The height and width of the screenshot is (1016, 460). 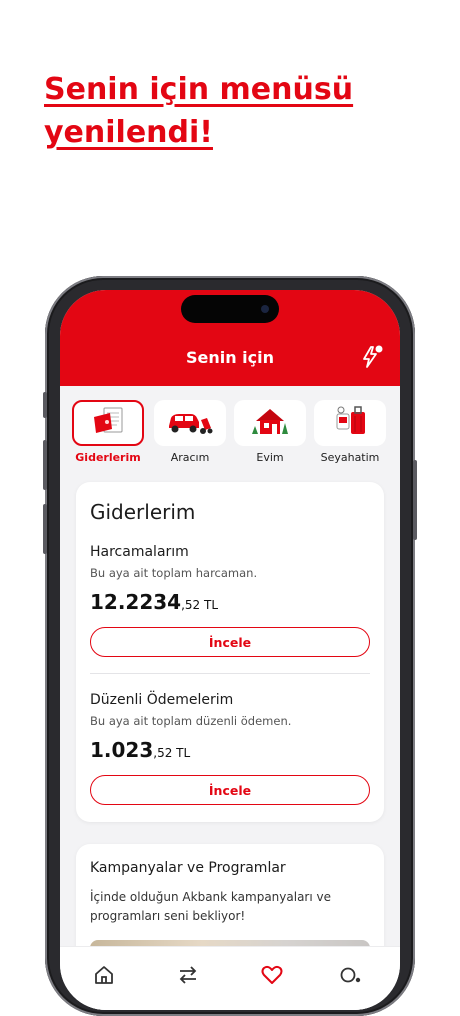 What do you see at coordinates (230, 673) in the screenshot?
I see `section-divider` at bounding box center [230, 673].